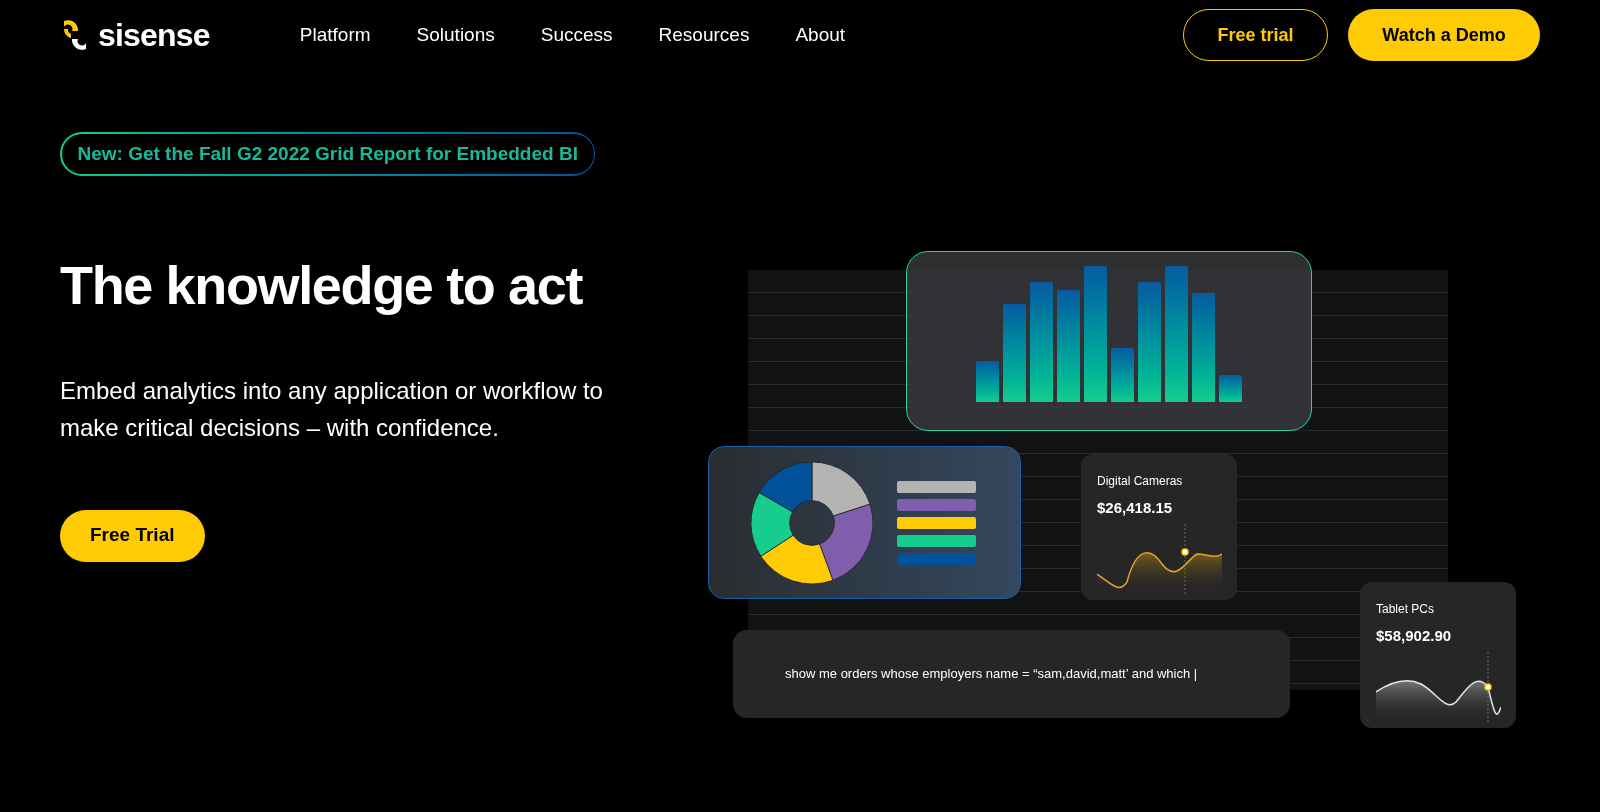 The height and width of the screenshot is (812, 1600). What do you see at coordinates (991, 674) in the screenshot?
I see `query-text: show me orders whose employers name = “sam,david,matt’ and which |` at bounding box center [991, 674].